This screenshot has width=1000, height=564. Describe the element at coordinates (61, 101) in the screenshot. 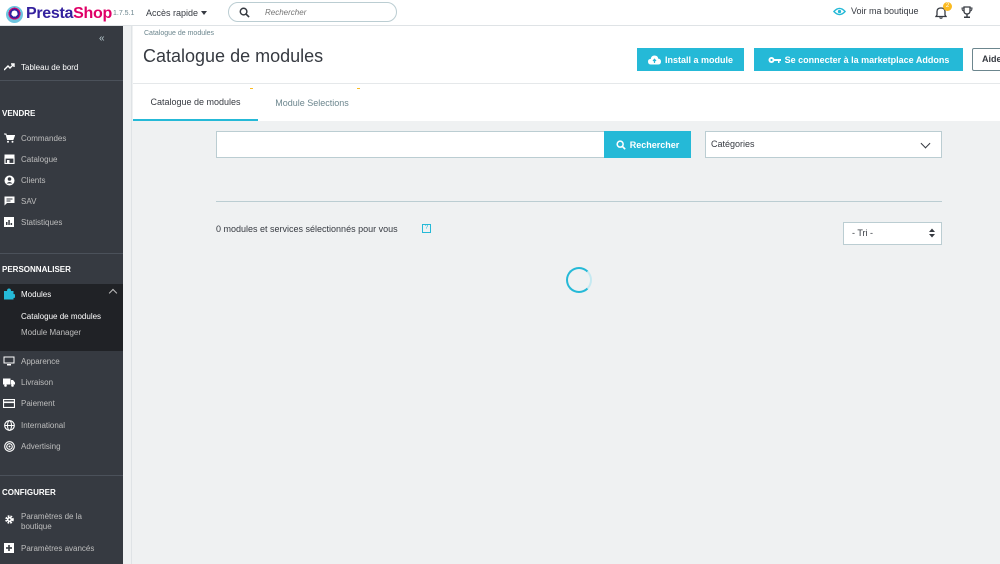

I see `section-sell: VENDRE` at that location.